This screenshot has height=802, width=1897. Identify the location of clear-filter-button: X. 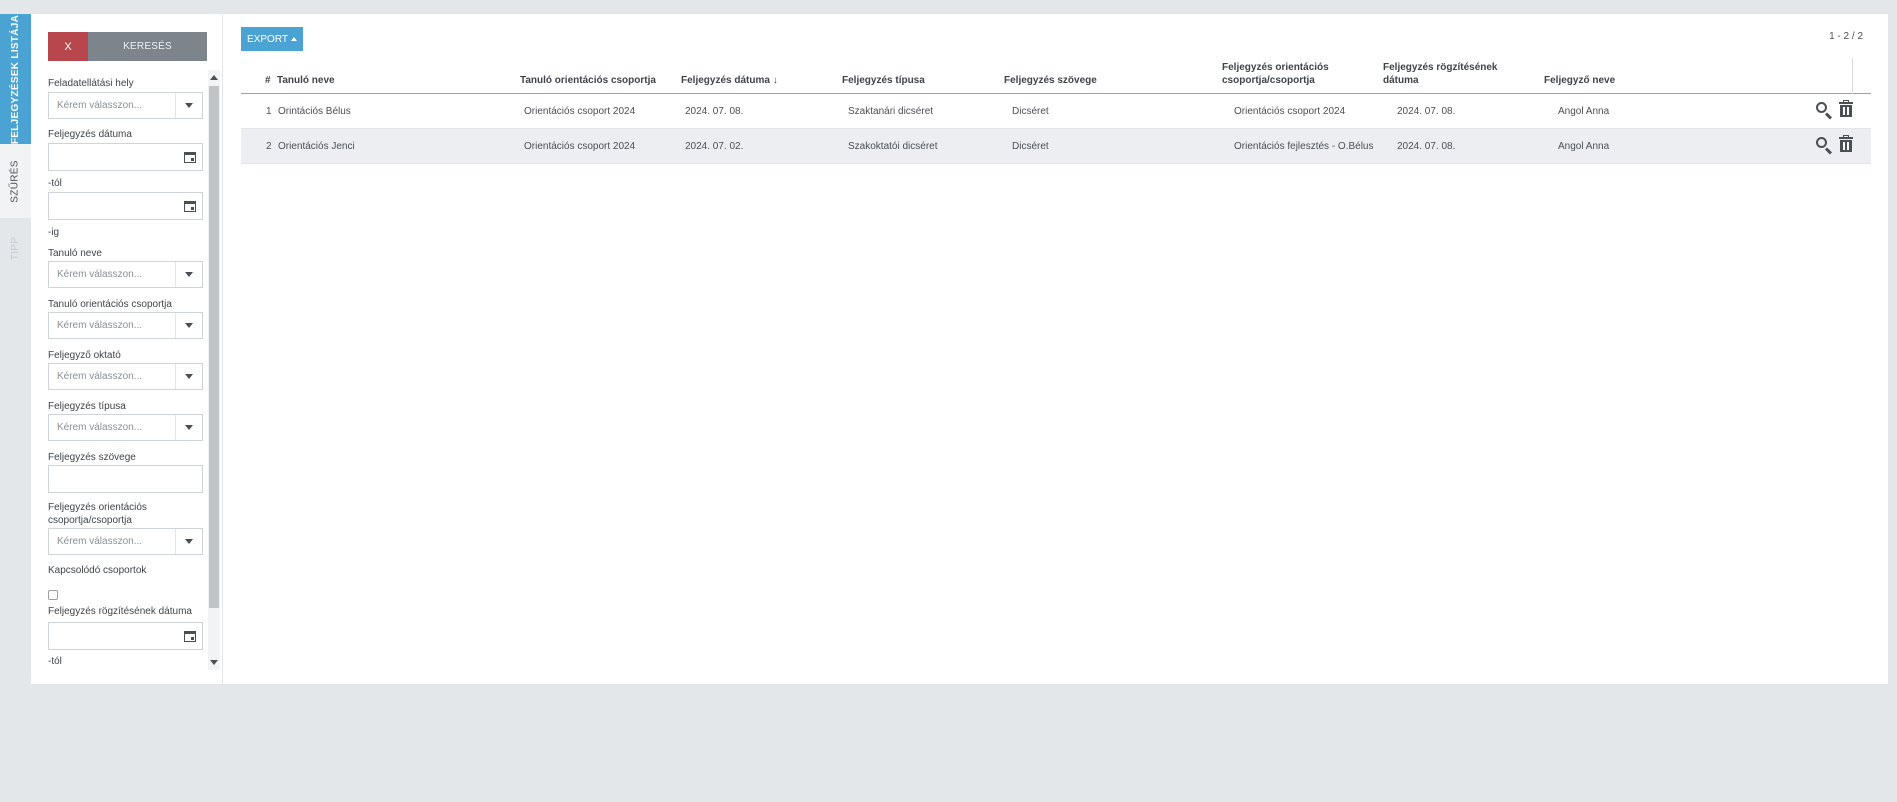
(68, 46).